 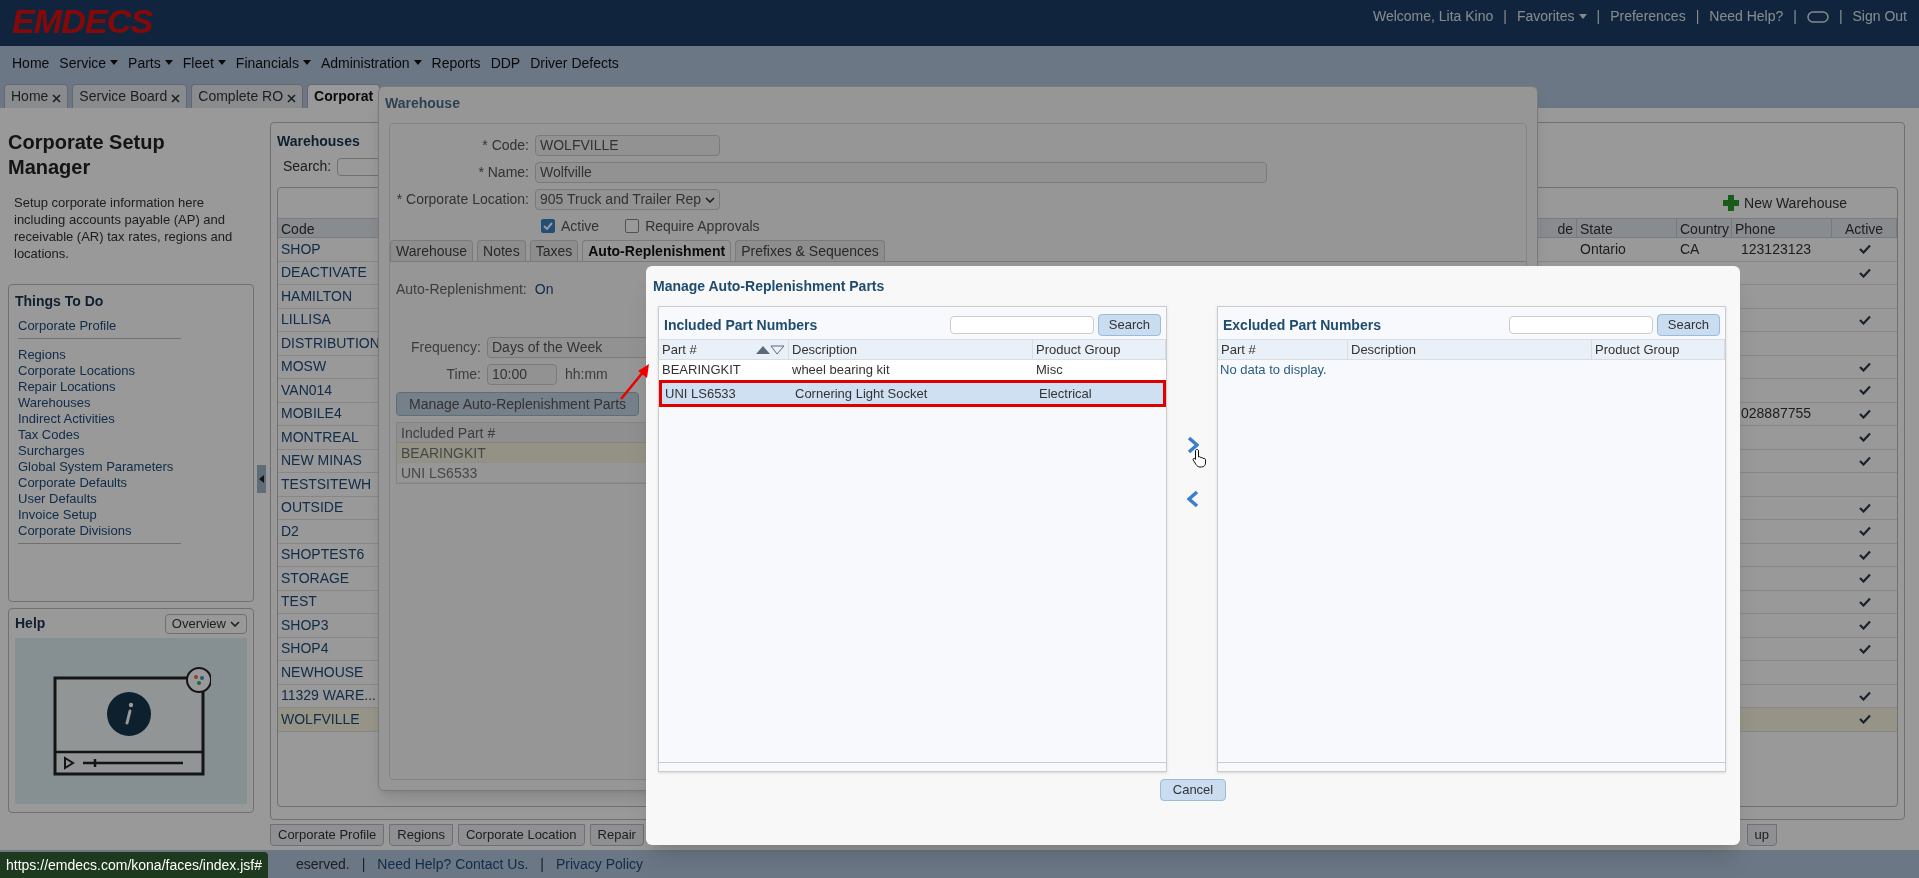 I want to click on bottom-tab: Regions, so click(x=421, y=835).